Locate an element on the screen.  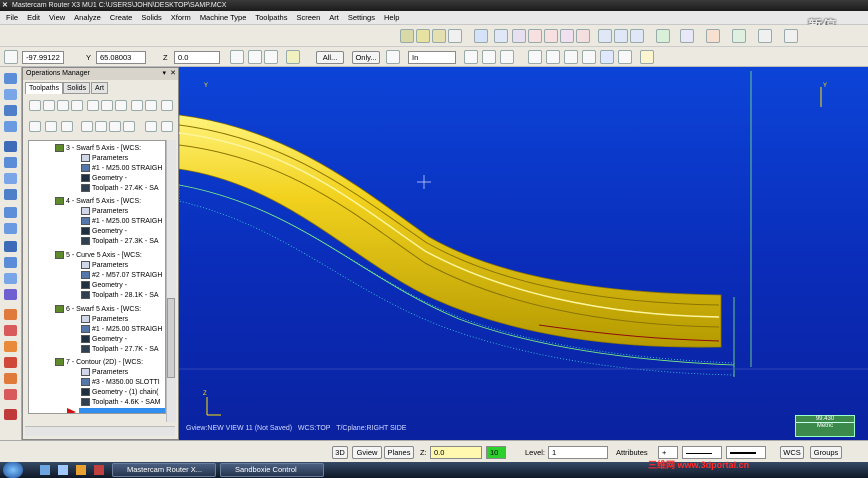
backplot-icon is located at coordinates (93, 105).